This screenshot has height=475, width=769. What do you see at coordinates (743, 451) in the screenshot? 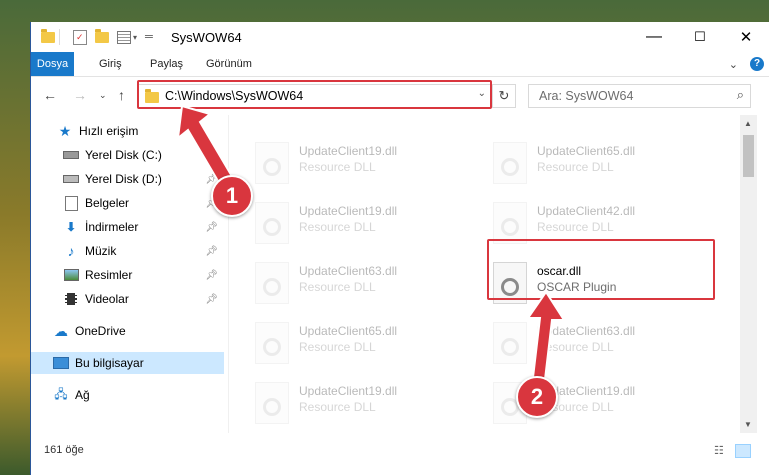
I see `large-icons-view-icon` at bounding box center [743, 451].